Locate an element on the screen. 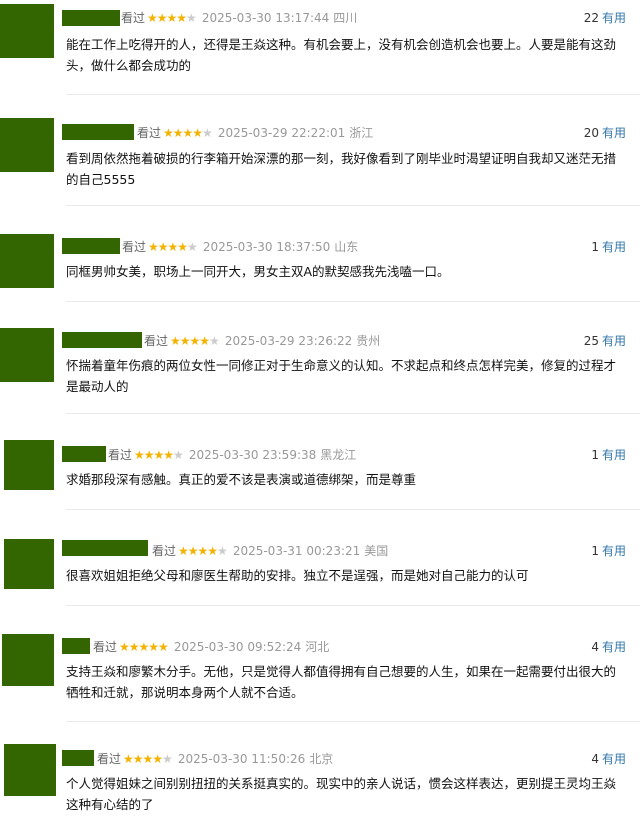  vote-useful: 20 有用 is located at coordinates (605, 133).